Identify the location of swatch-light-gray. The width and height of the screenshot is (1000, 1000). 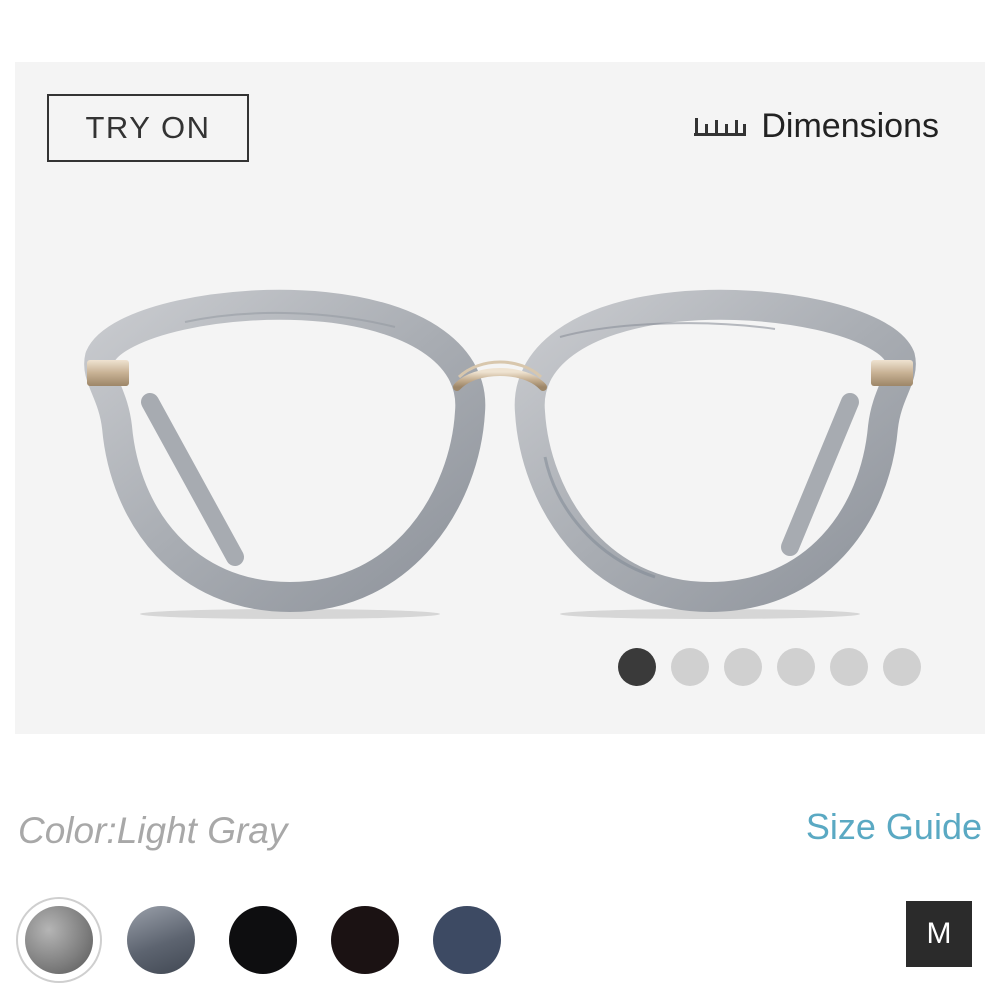
(59, 940).